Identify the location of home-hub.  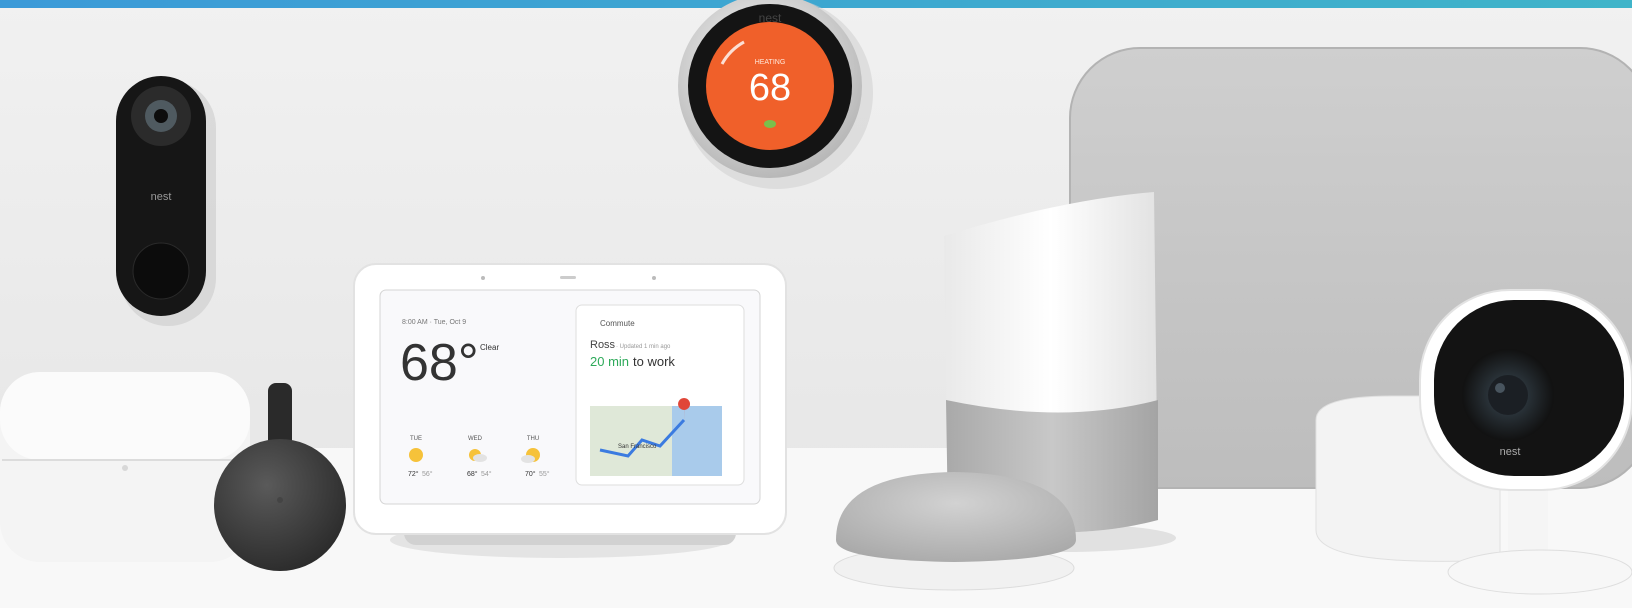
(570, 410).